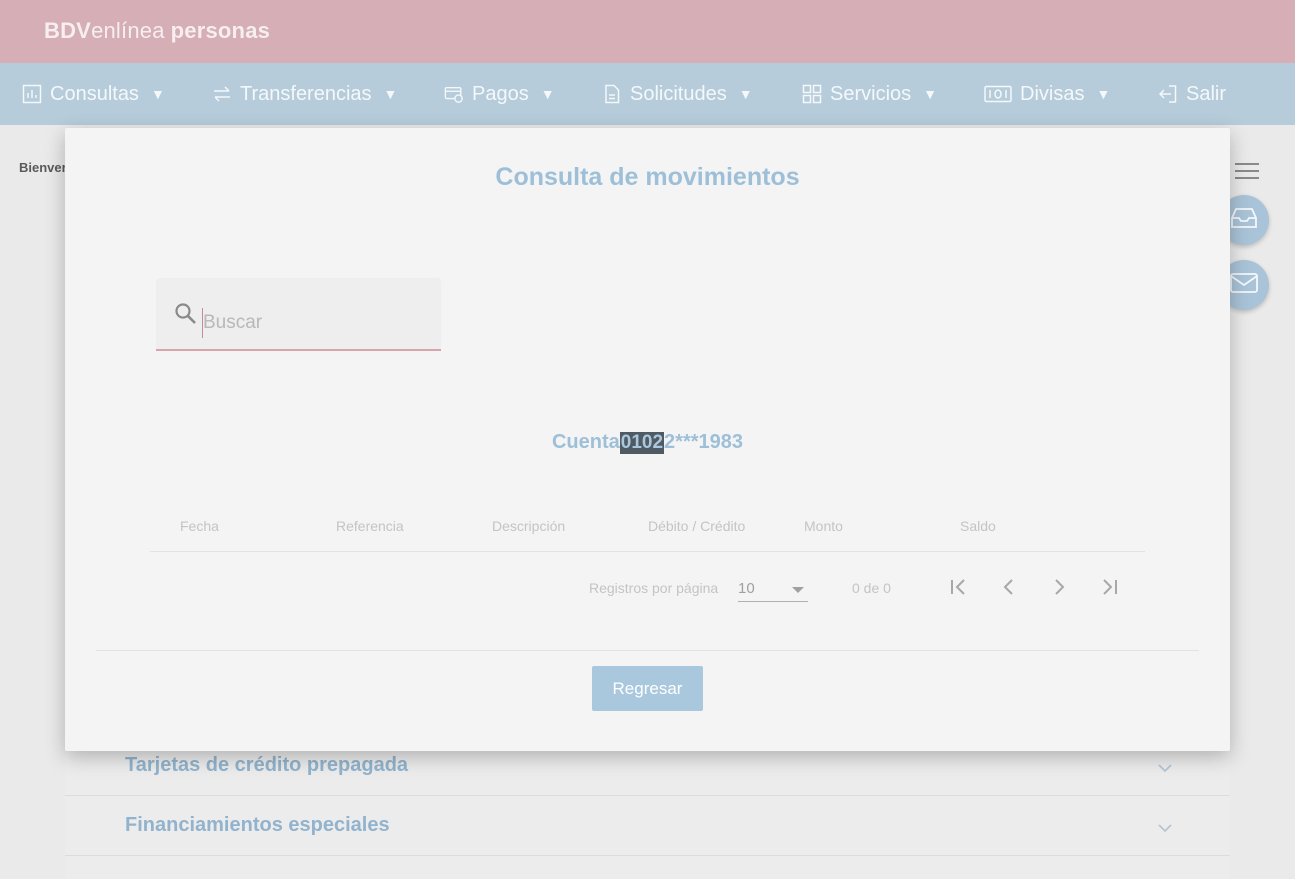 The image size is (1295, 879). I want to click on modal-title: Consulta de movimientos, so click(647, 177).